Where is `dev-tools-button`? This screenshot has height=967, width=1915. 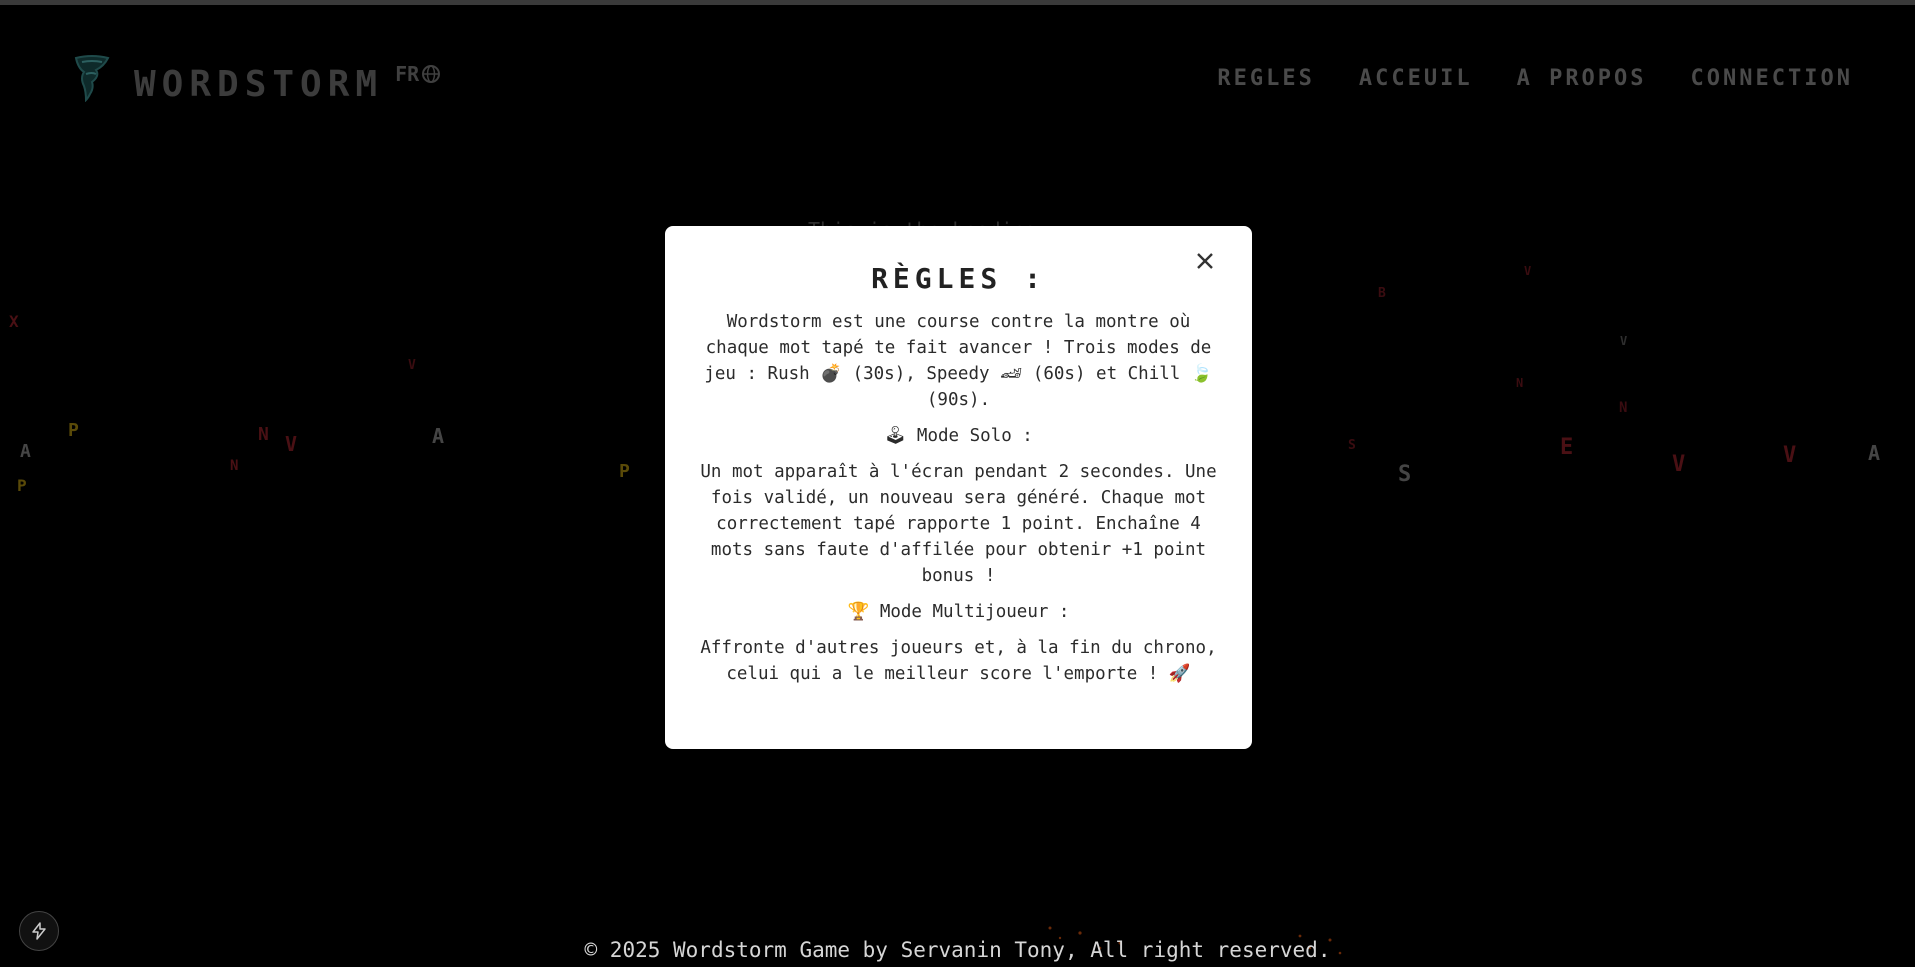 dev-tools-button is located at coordinates (39, 931).